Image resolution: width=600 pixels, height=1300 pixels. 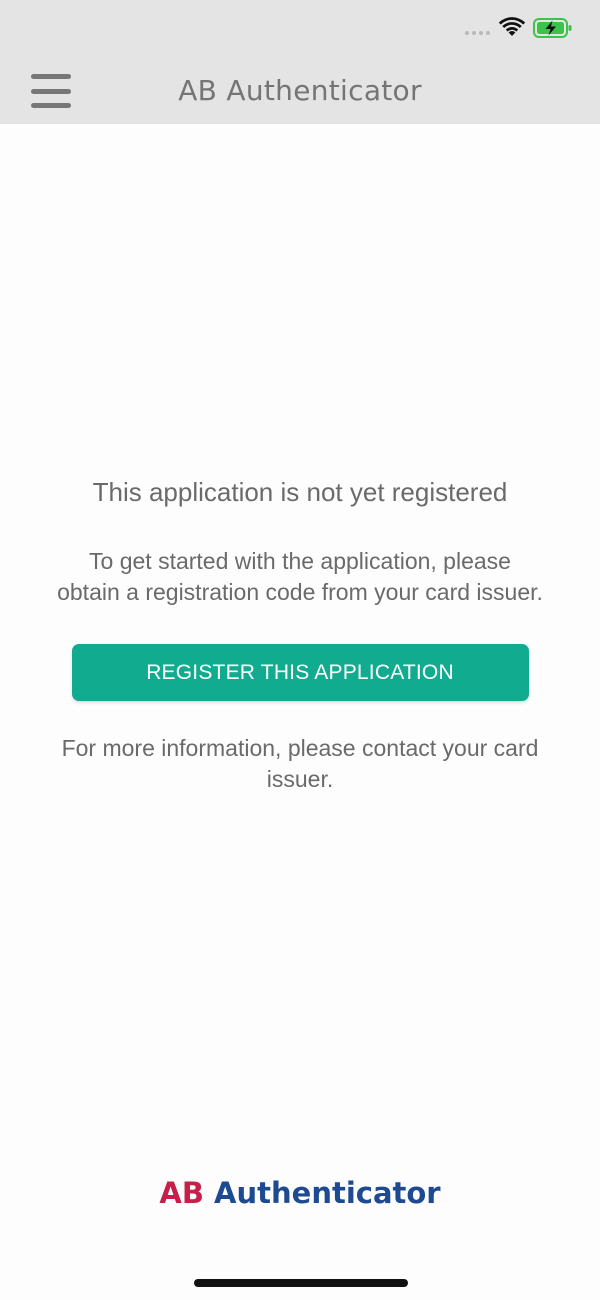 I want to click on logo-authenticator-text: Authenticator, so click(x=327, y=1193).